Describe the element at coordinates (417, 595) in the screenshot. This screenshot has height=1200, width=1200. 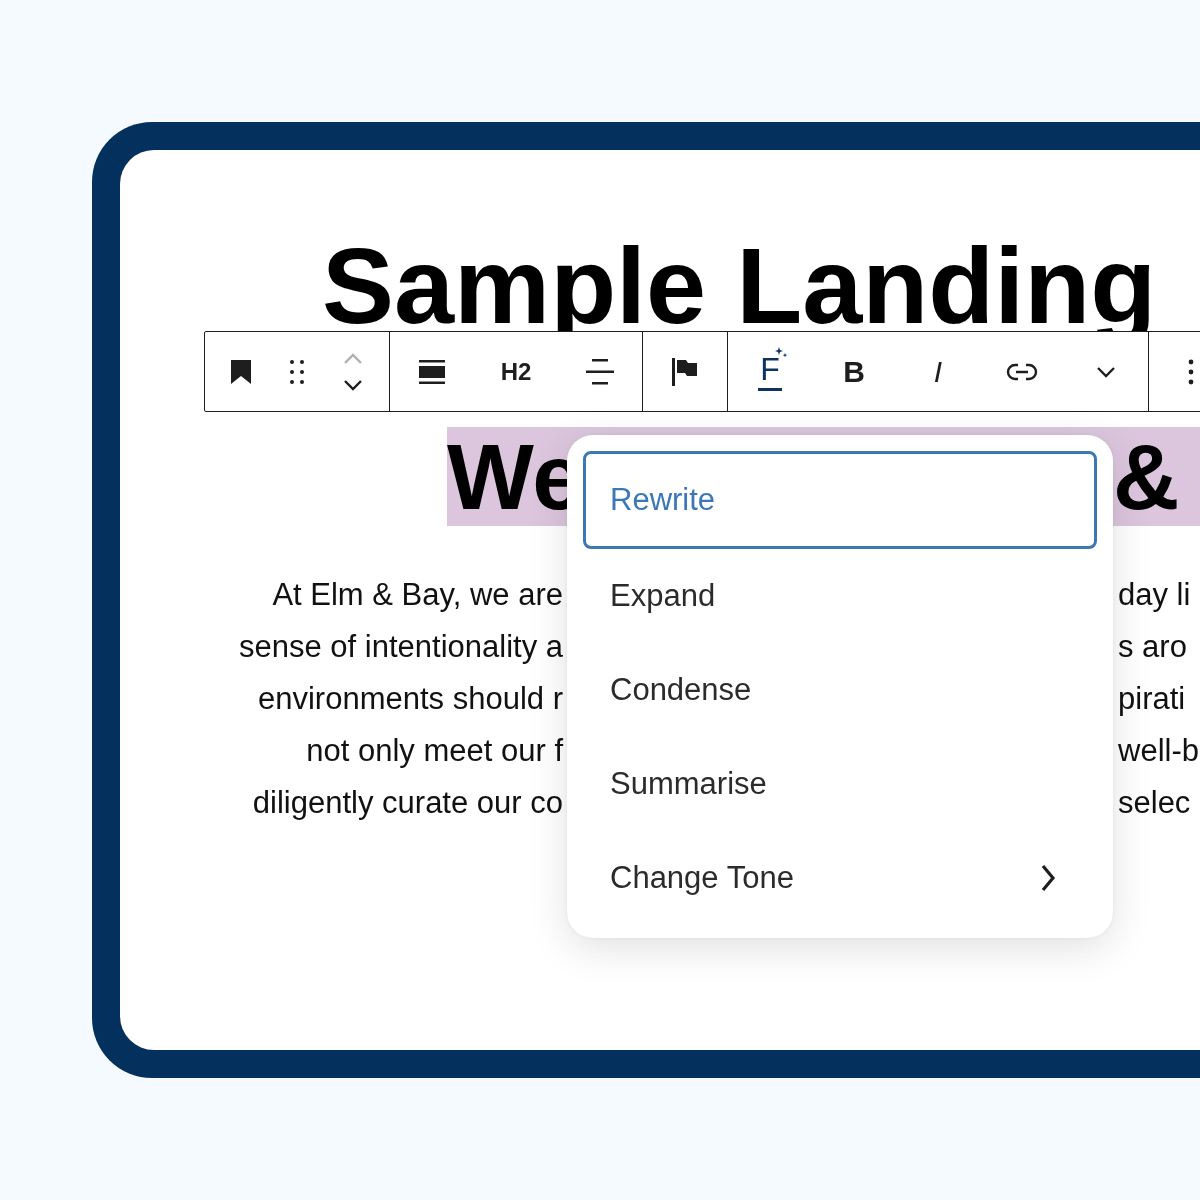
I see `paragraph-text: At Elm & Bay, we are` at that location.